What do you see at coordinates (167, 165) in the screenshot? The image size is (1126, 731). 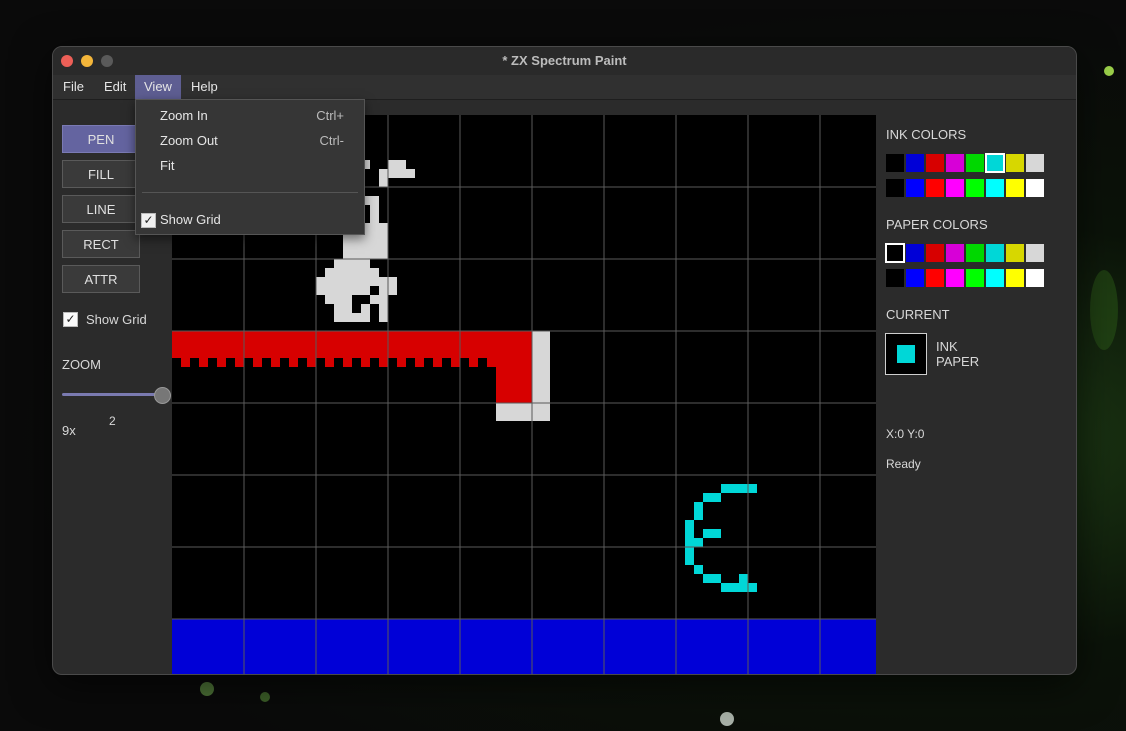 I see `menu-fit: Fit` at bounding box center [167, 165].